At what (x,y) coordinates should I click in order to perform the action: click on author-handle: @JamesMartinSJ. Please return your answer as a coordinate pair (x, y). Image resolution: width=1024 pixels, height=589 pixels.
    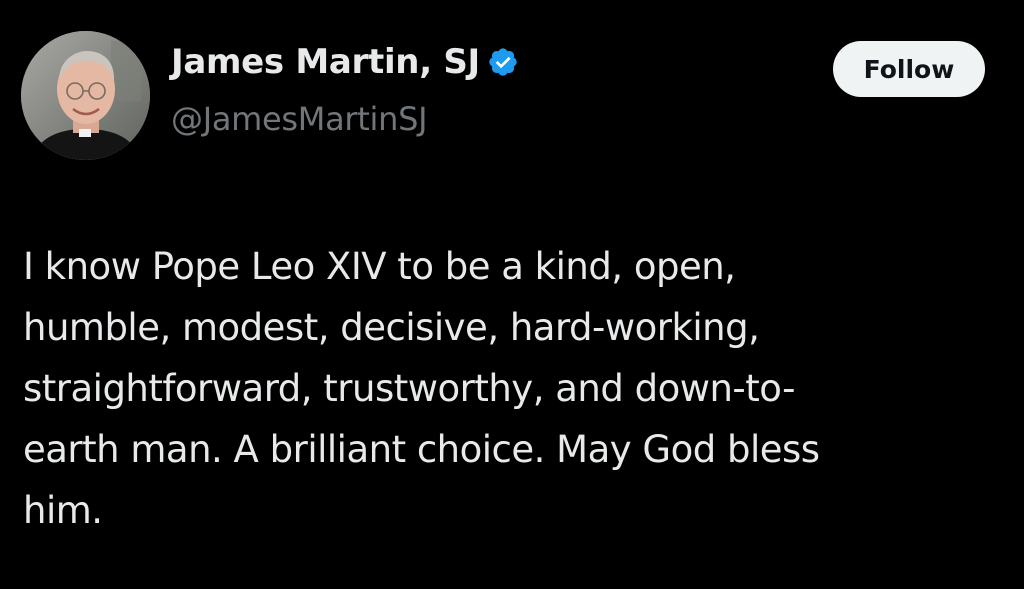
    Looking at the image, I should click on (299, 119).